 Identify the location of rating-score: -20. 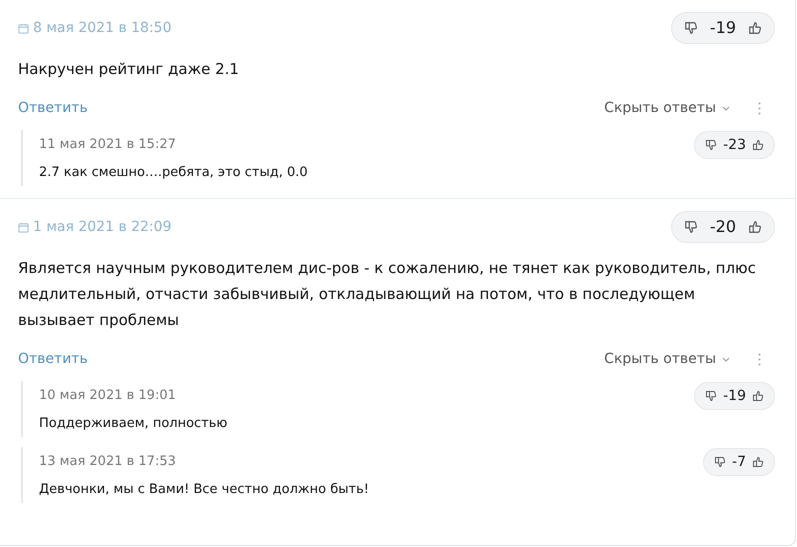
(723, 227).